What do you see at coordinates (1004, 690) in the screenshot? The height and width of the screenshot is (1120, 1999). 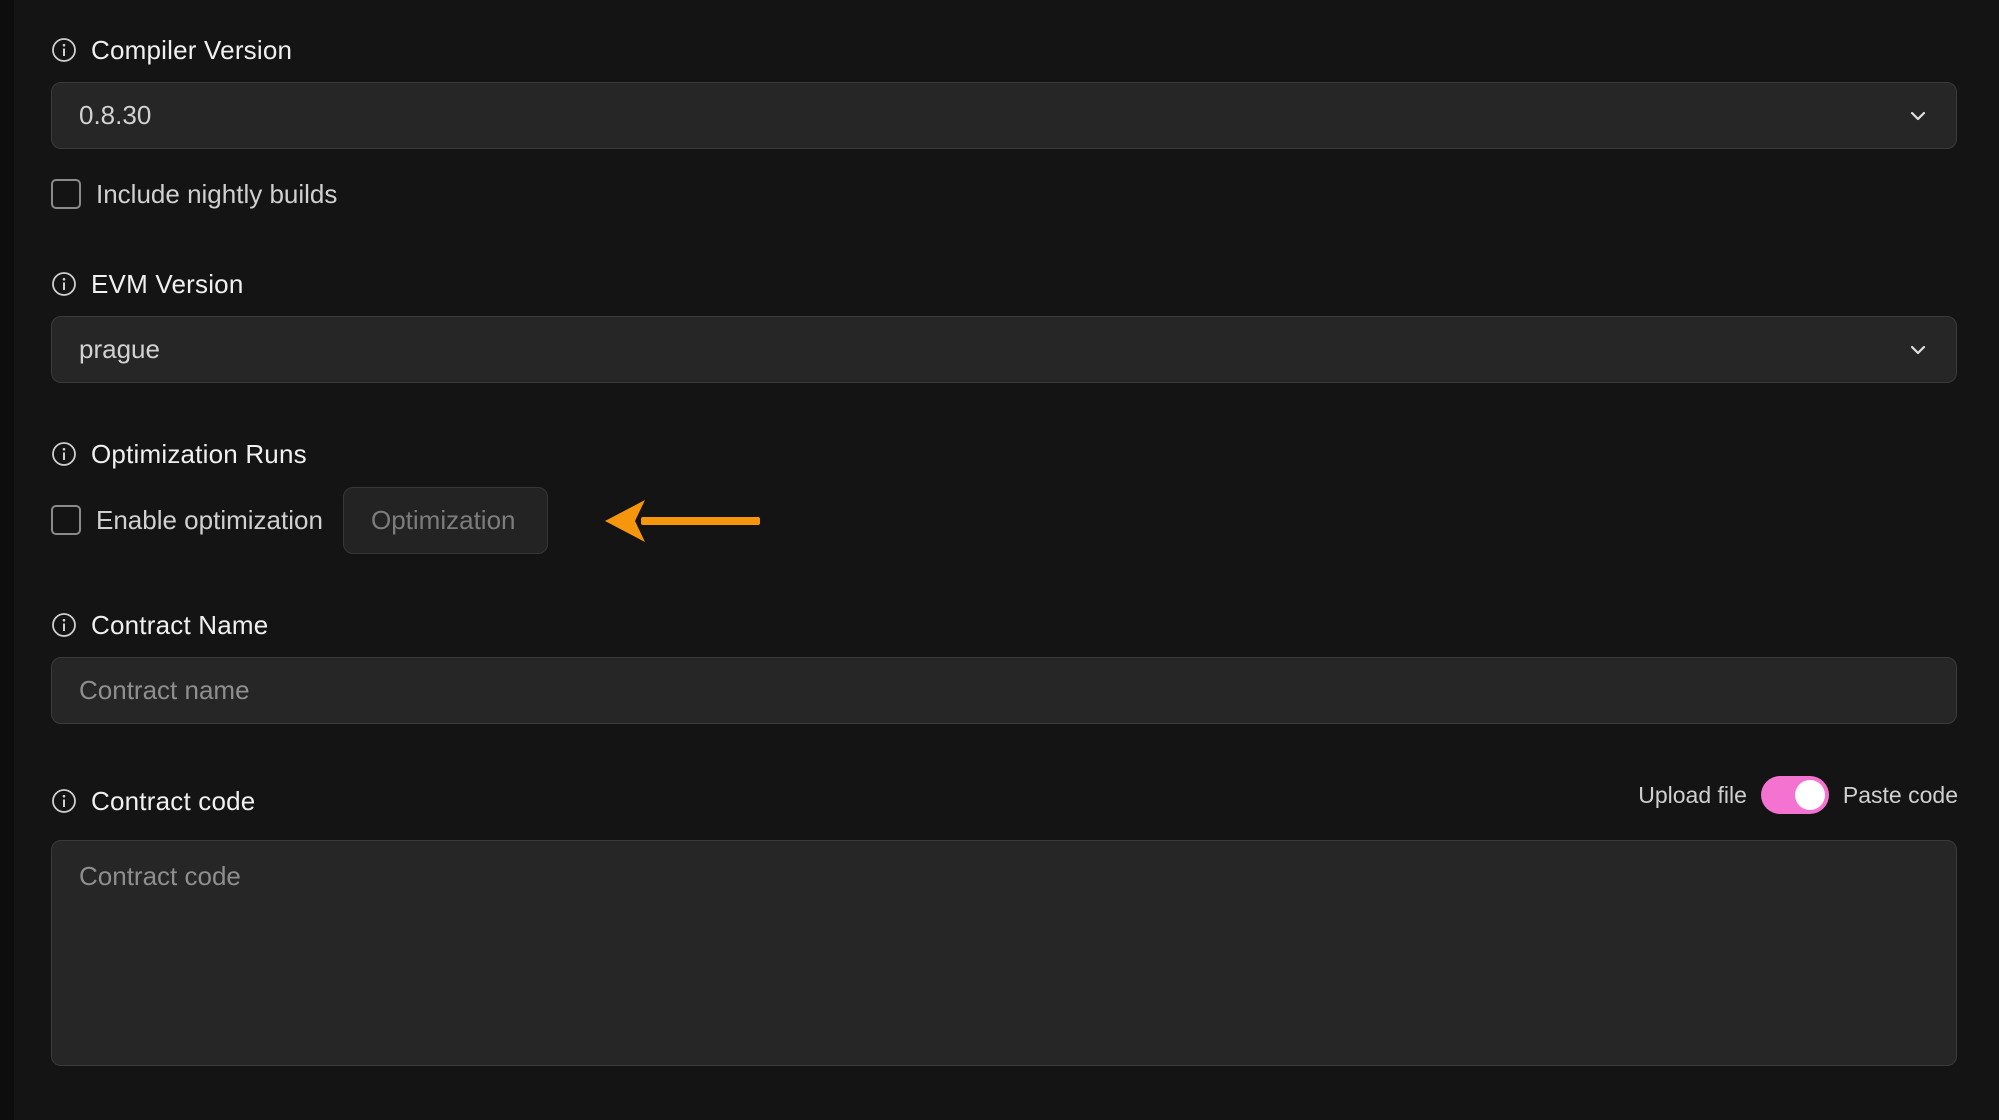 I see `contract-name-input: Contract name` at bounding box center [1004, 690].